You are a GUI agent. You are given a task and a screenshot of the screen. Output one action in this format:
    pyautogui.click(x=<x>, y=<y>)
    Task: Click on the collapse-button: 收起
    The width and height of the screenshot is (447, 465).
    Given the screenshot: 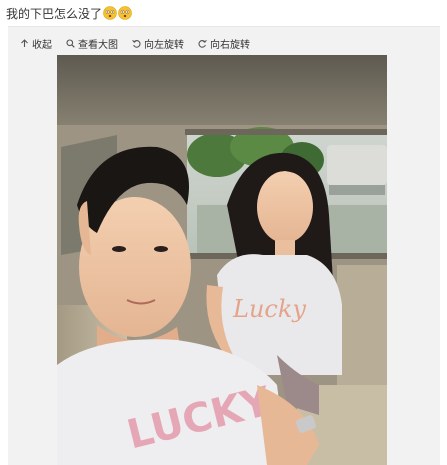 What is the action you would take?
    pyautogui.click(x=36, y=43)
    